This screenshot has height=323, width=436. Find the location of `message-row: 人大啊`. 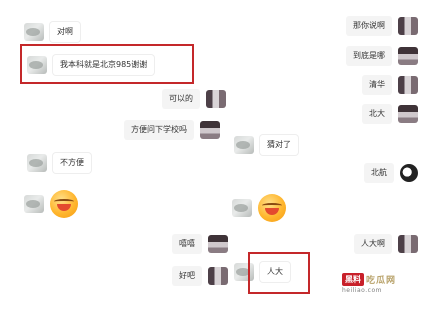

message-row: 人大啊 is located at coordinates (386, 244).